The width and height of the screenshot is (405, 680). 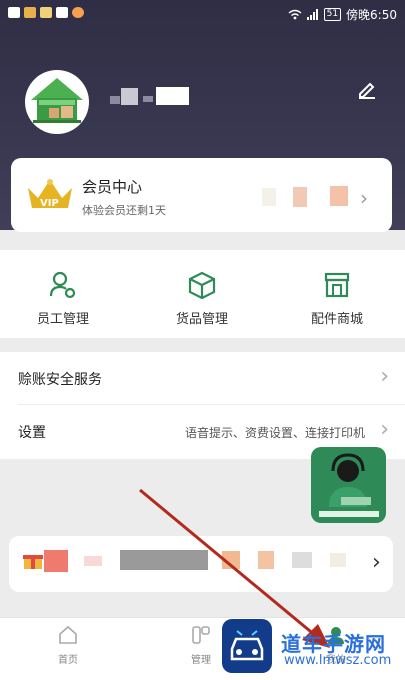 What do you see at coordinates (33, 562) in the screenshot?
I see `gift-icon` at bounding box center [33, 562].